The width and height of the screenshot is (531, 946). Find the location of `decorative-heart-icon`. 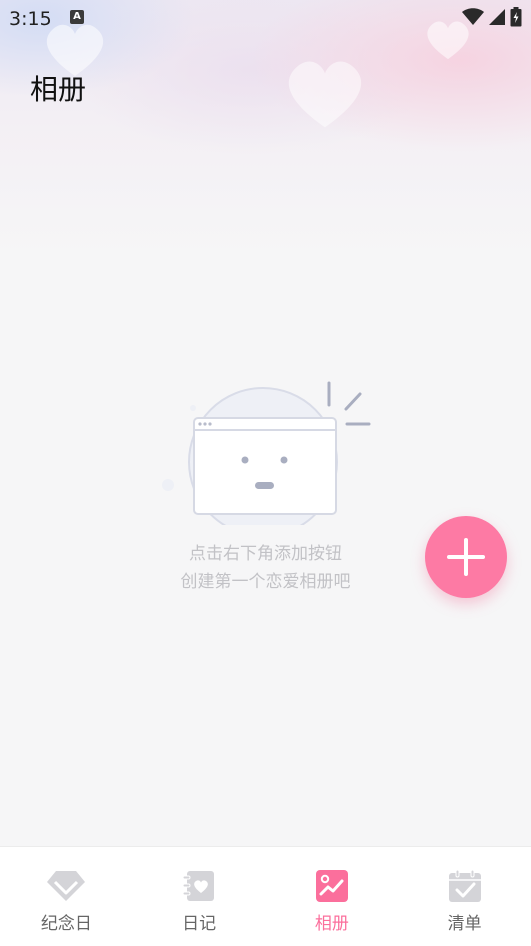

decorative-heart-icon is located at coordinates (325, 94).